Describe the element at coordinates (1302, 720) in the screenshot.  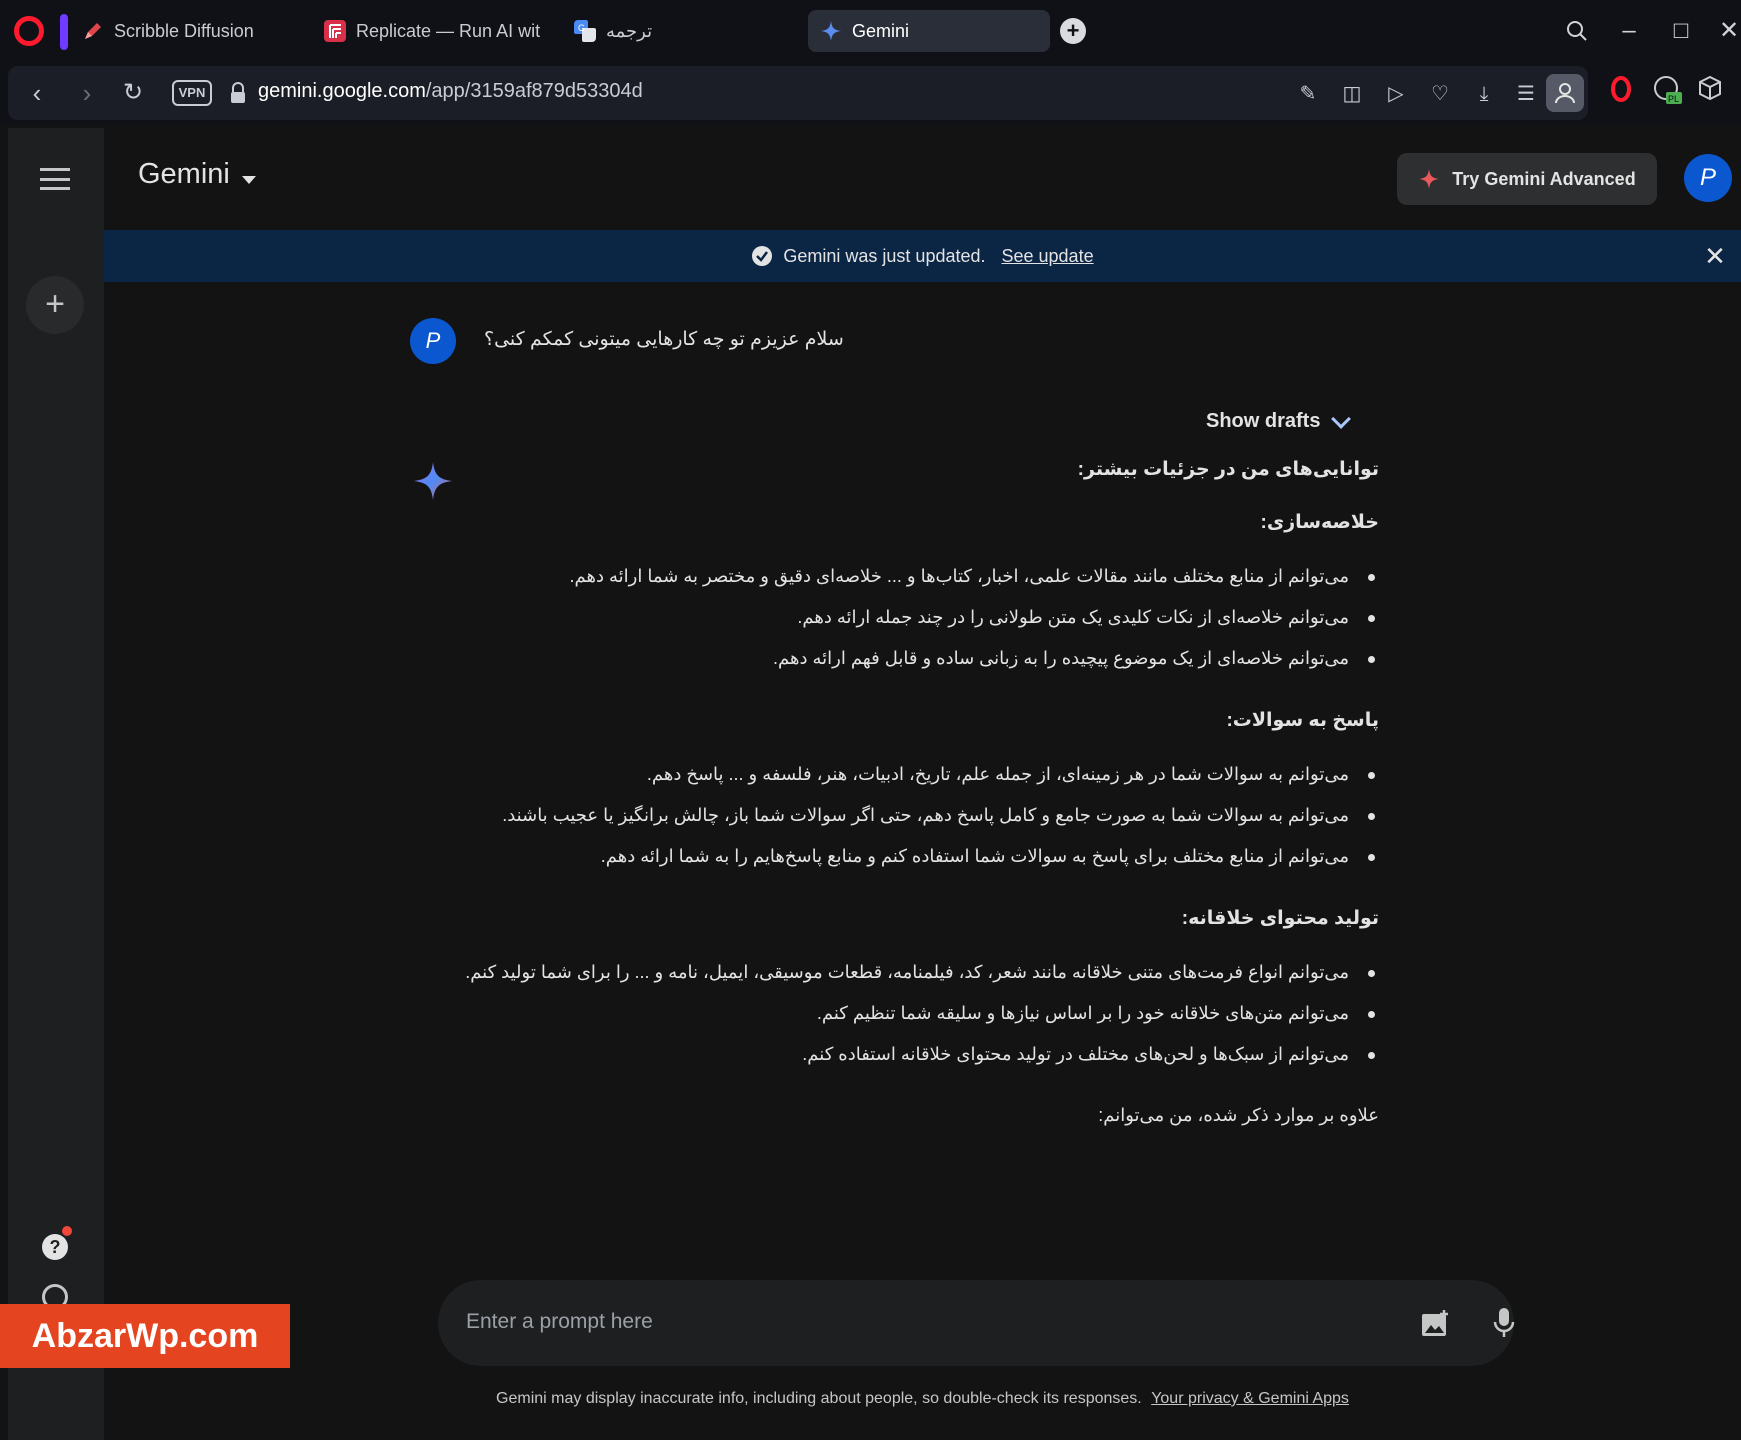
I see `section-title: پاسخ به سوالات:` at that location.